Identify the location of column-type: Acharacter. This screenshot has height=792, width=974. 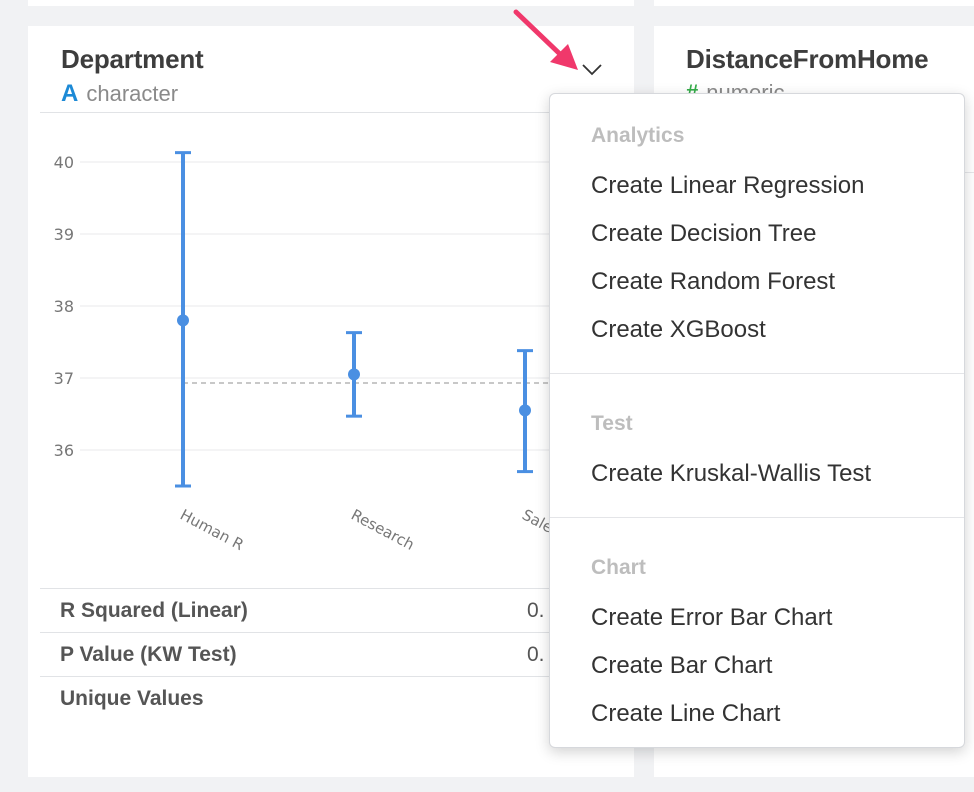
(119, 94).